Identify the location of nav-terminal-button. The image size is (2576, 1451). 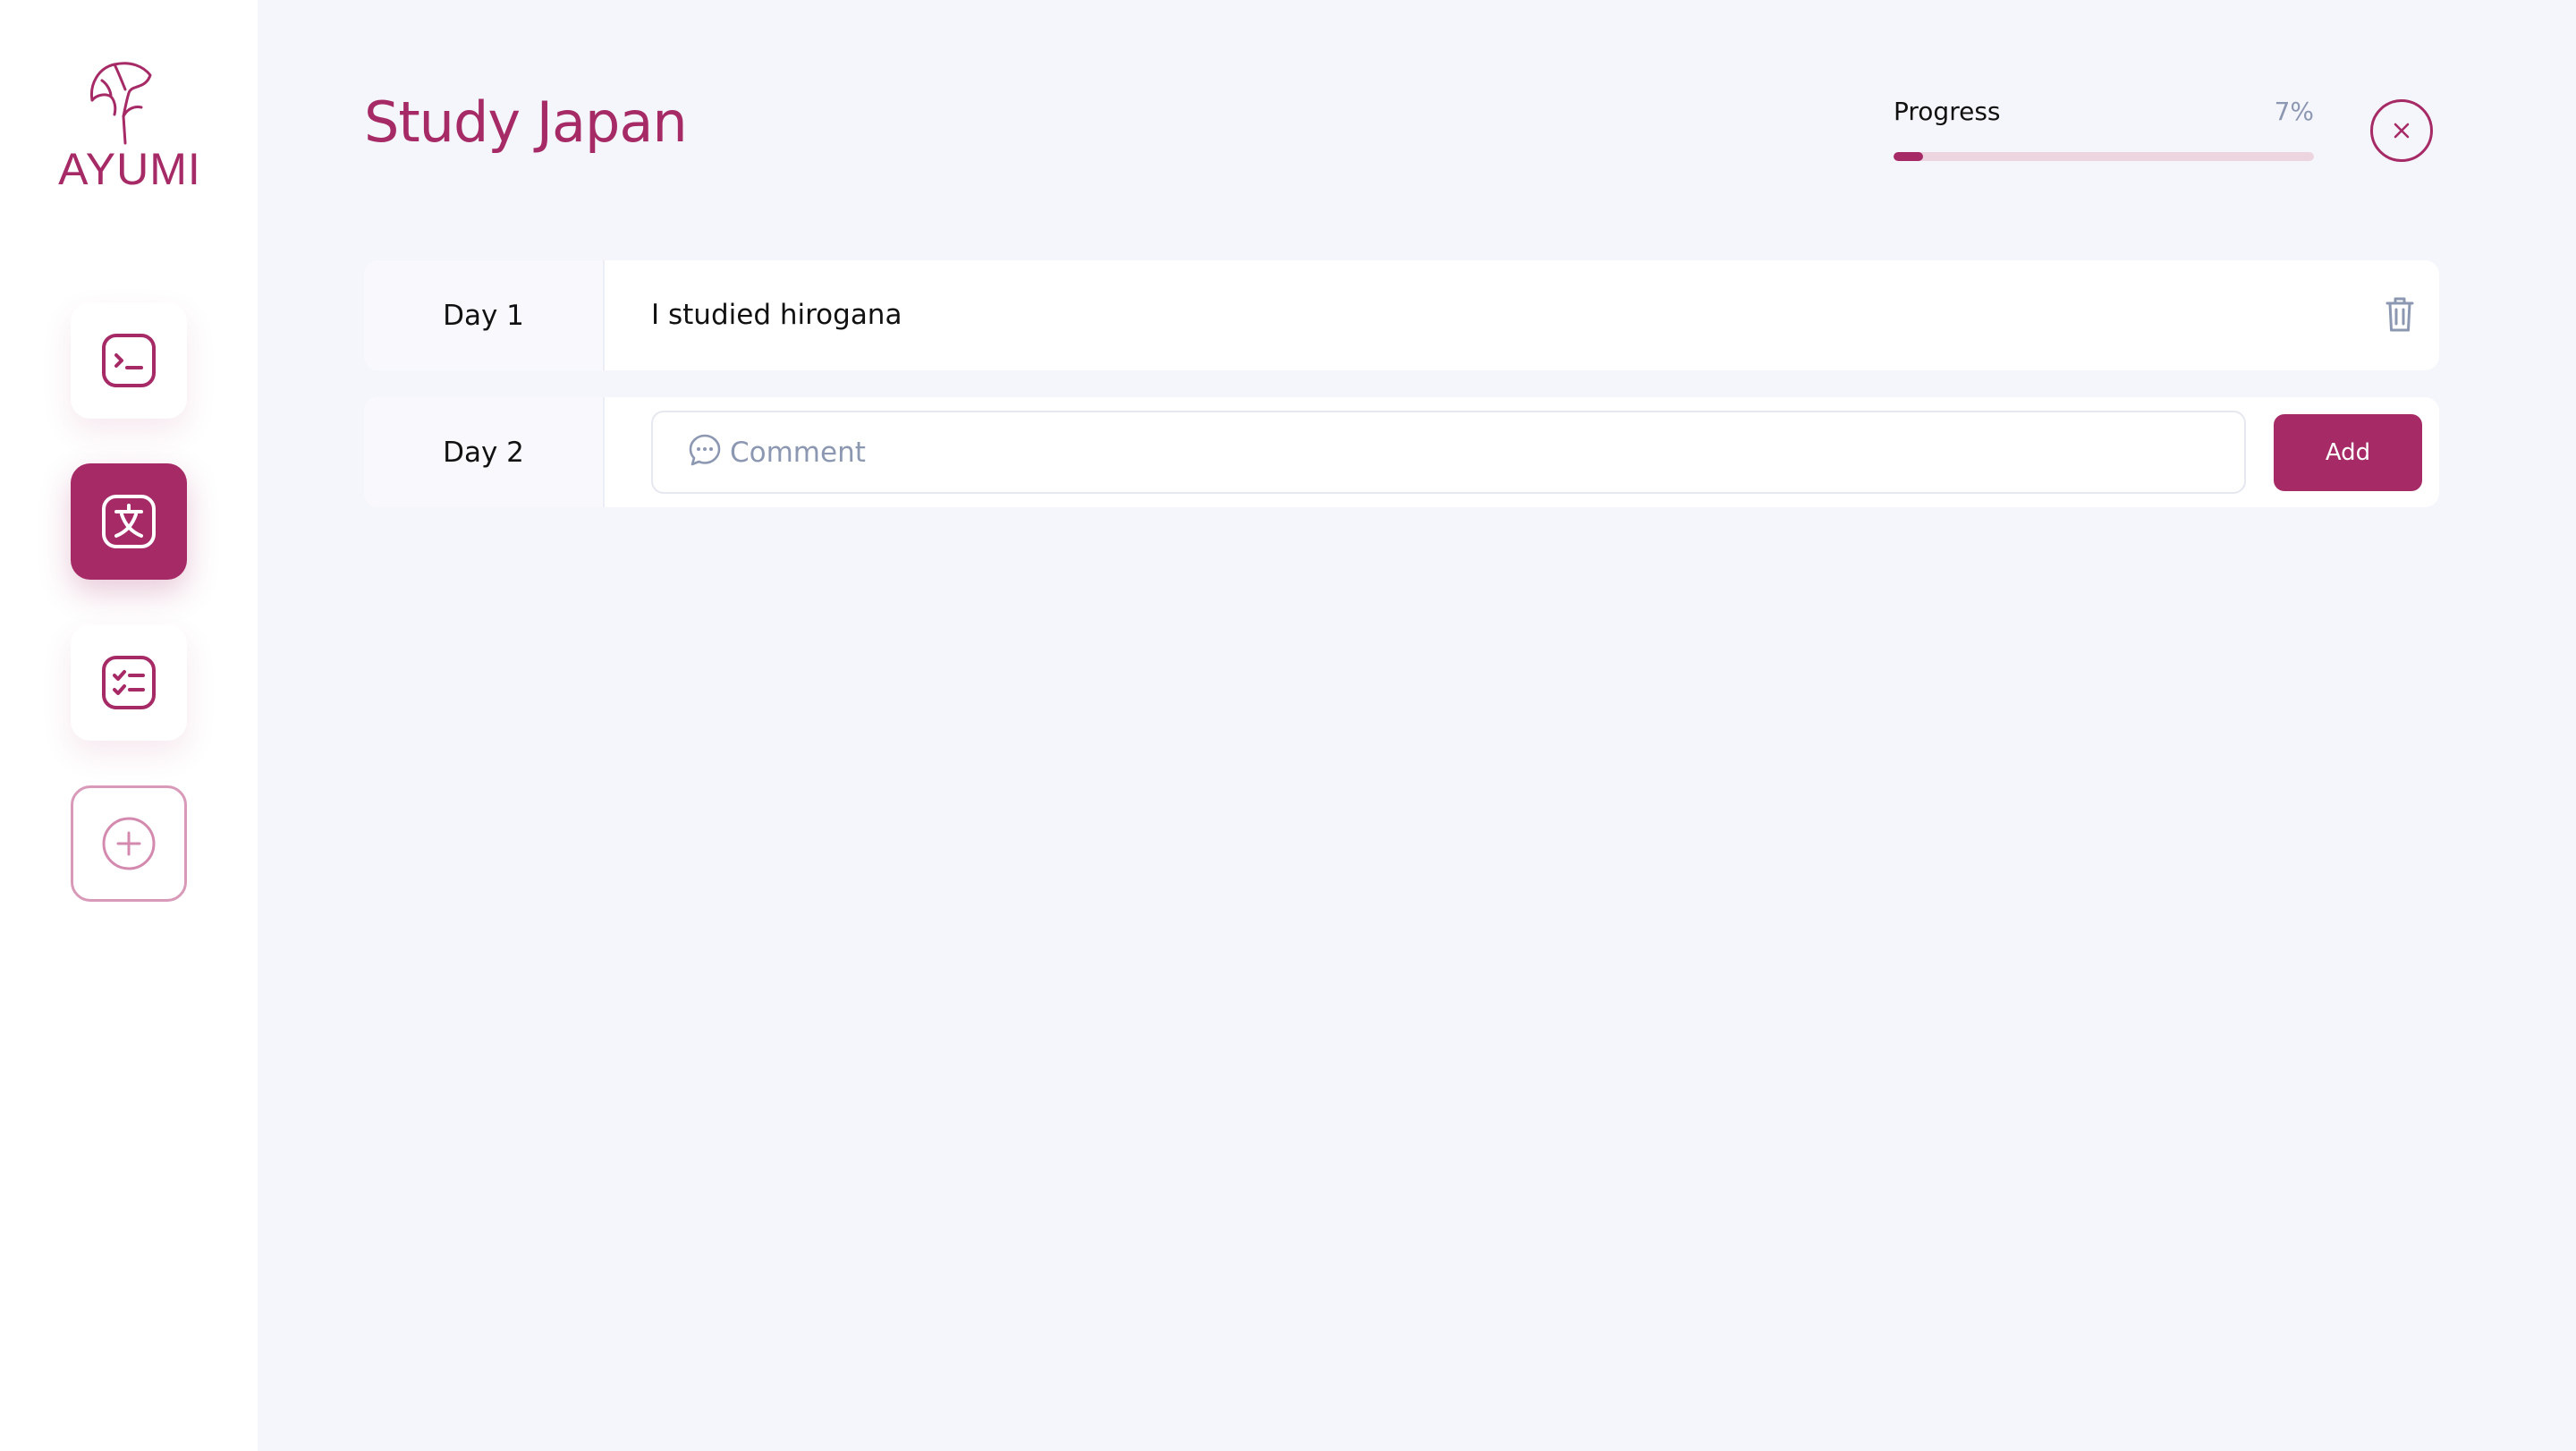
(129, 360).